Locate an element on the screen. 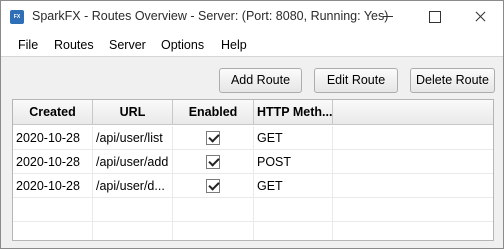  table-row: 2020-10-28 /api/user/d... GET is located at coordinates (253, 186).